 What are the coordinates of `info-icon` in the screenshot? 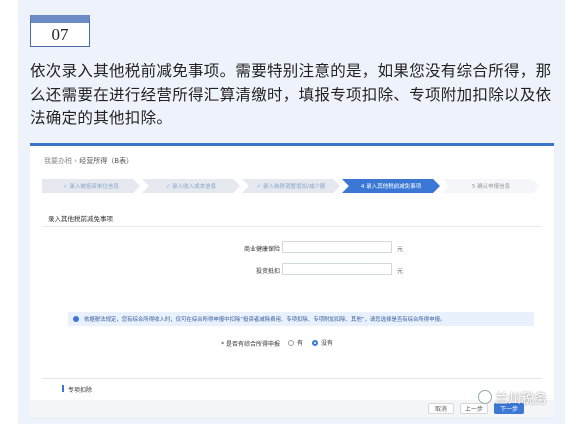 It's located at (76, 319).